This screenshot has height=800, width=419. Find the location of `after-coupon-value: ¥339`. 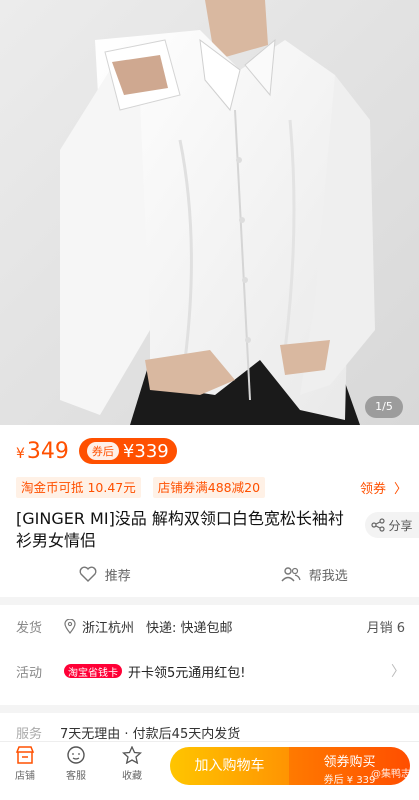

after-coupon-value: ¥339 is located at coordinates (145, 451).